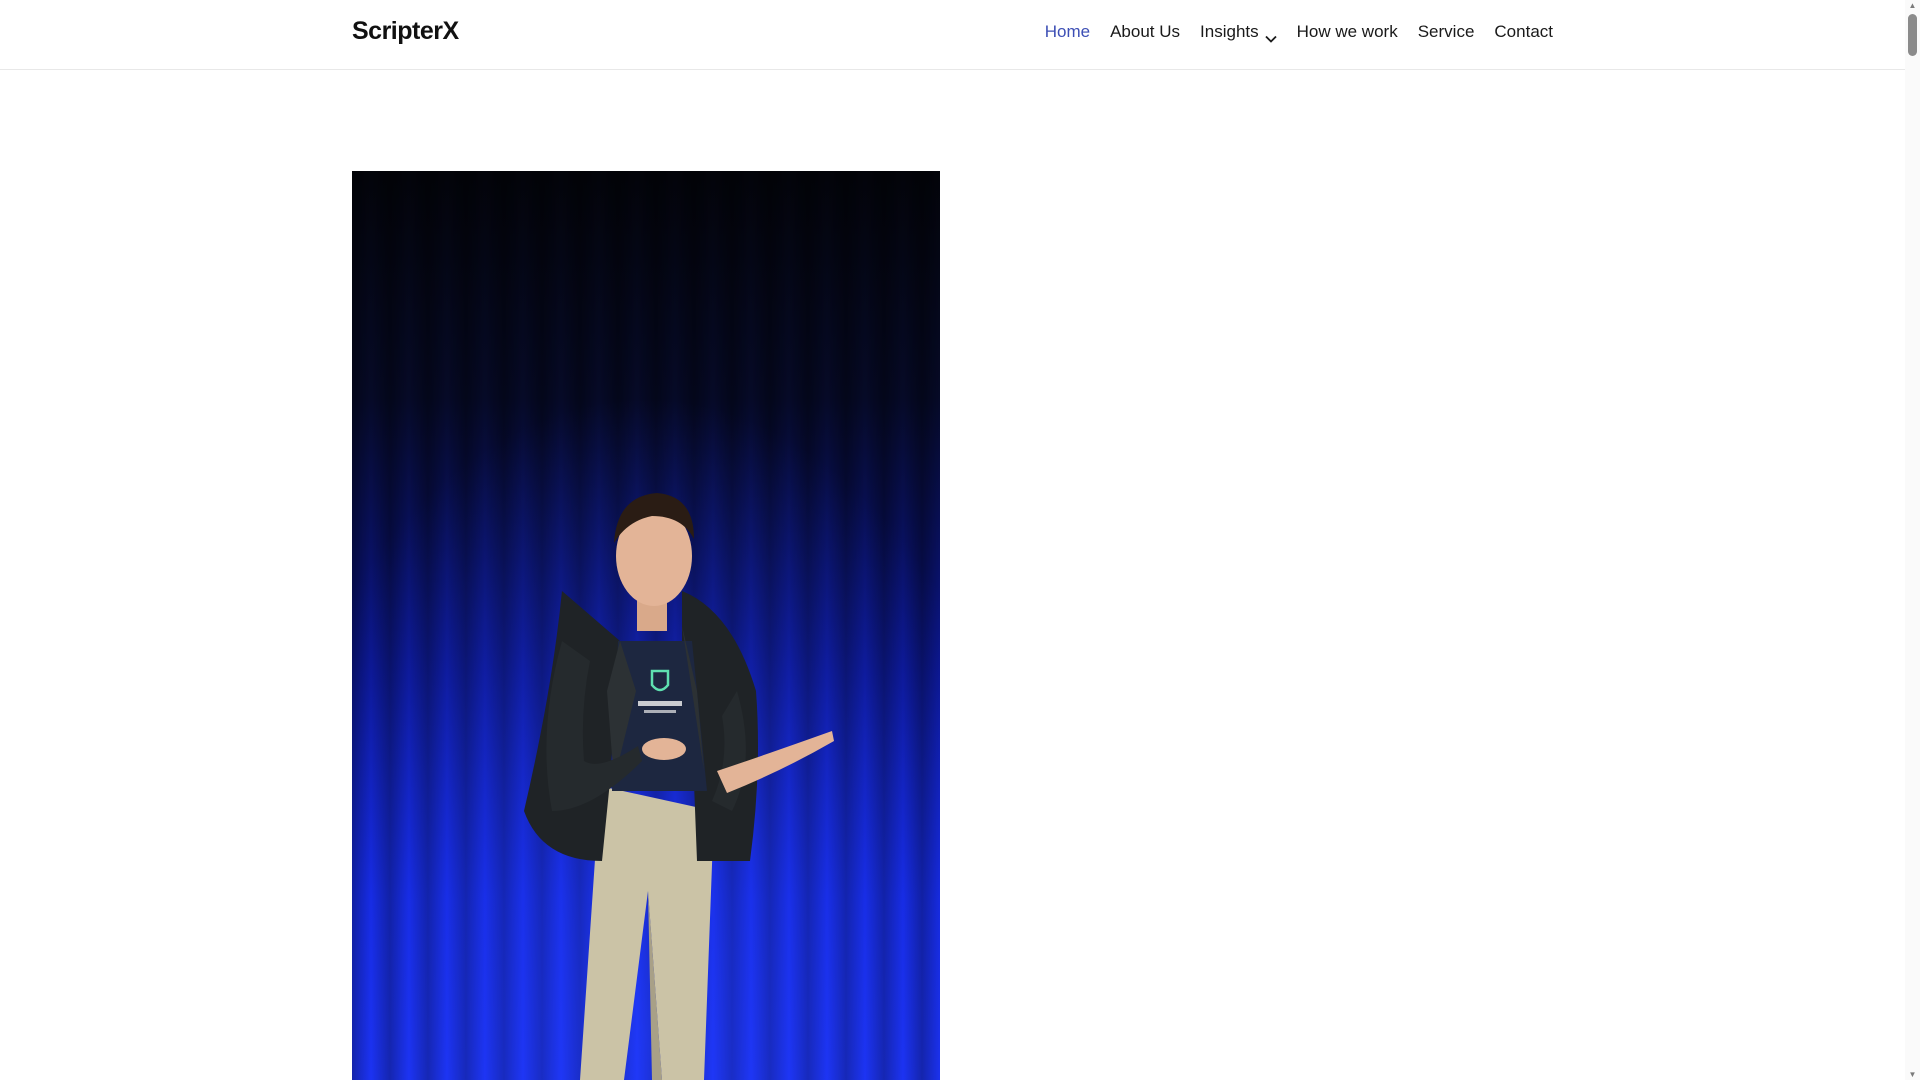 This screenshot has height=1080, width=1920. I want to click on nav-item-label: How we work, so click(1347, 31).